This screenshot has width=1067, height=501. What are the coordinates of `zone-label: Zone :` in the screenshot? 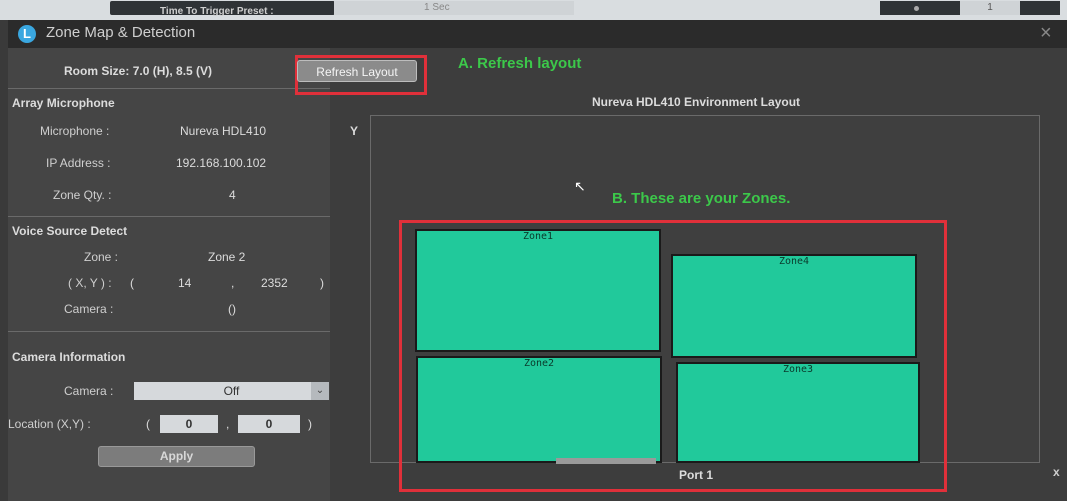 It's located at (101, 257).